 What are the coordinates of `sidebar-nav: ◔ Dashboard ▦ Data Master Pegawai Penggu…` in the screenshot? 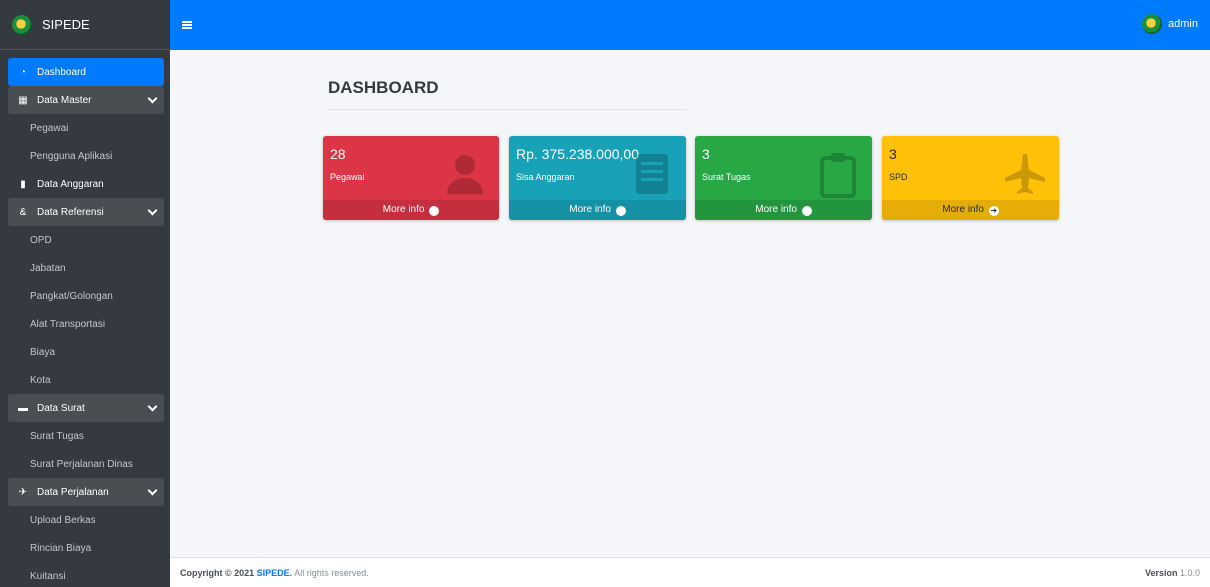 It's located at (85, 318).